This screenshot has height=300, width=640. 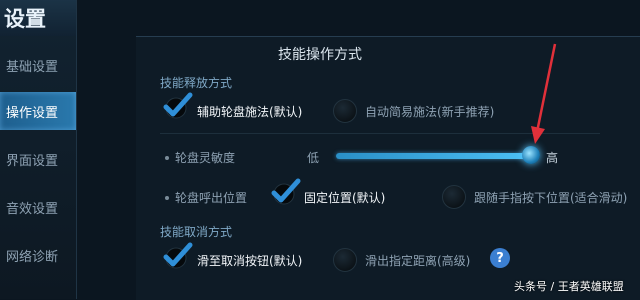 What do you see at coordinates (196, 83) in the screenshot?
I see `skill-release-section-label: 技能释放方式` at bounding box center [196, 83].